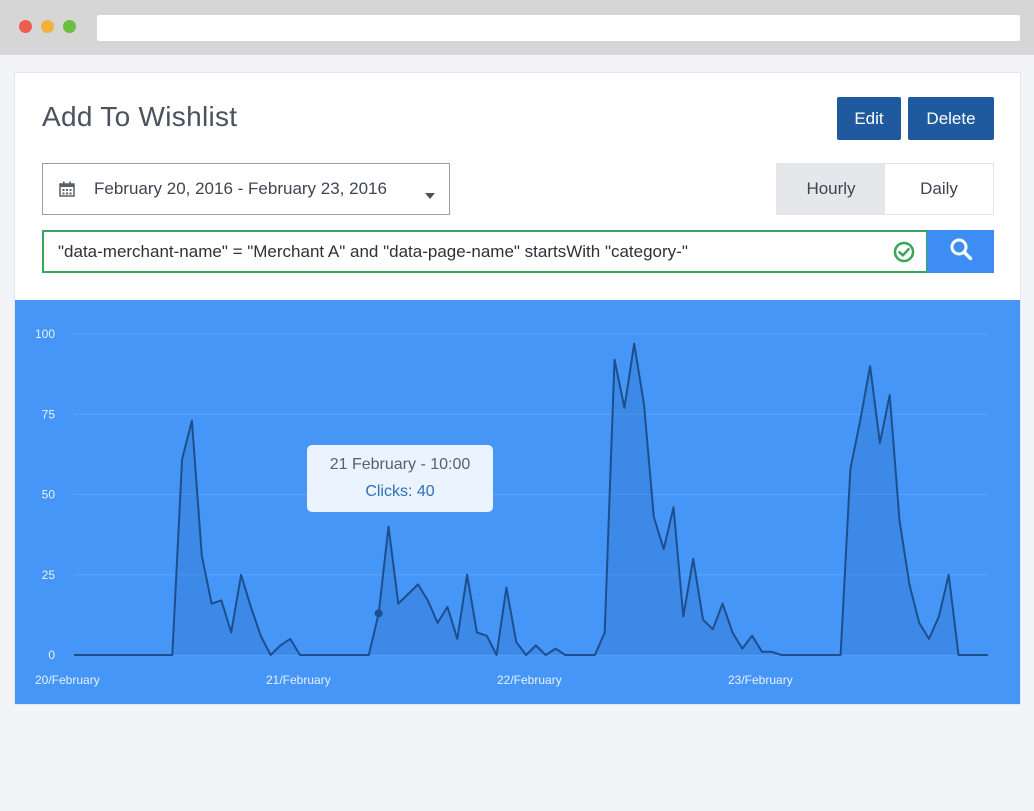 This screenshot has width=1034, height=811. Describe the element at coordinates (67, 680) in the screenshot. I see `x-tick-label: 20/February` at that location.